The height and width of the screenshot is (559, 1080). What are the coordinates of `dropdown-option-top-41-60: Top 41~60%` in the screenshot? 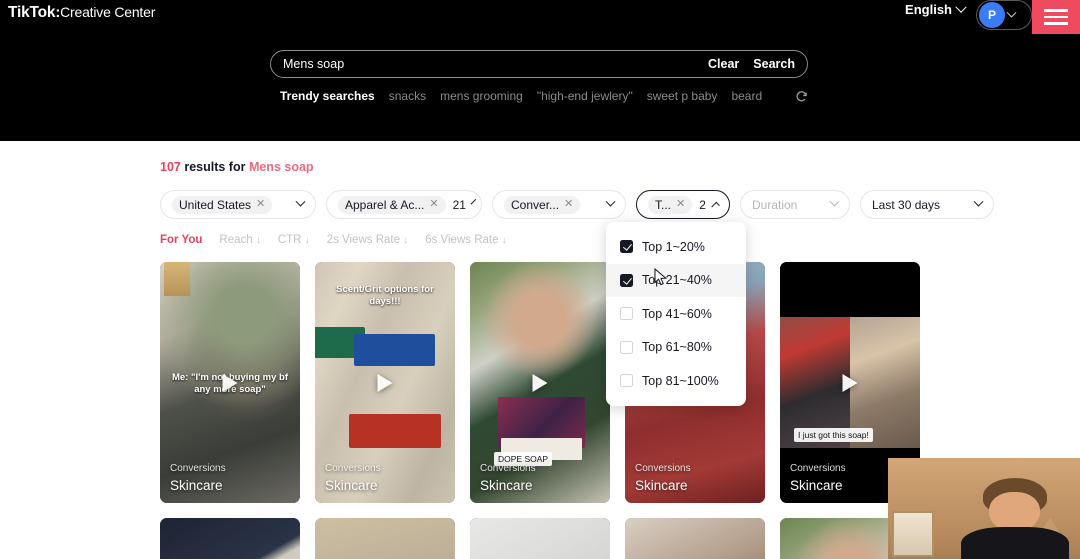 It's located at (676, 314).